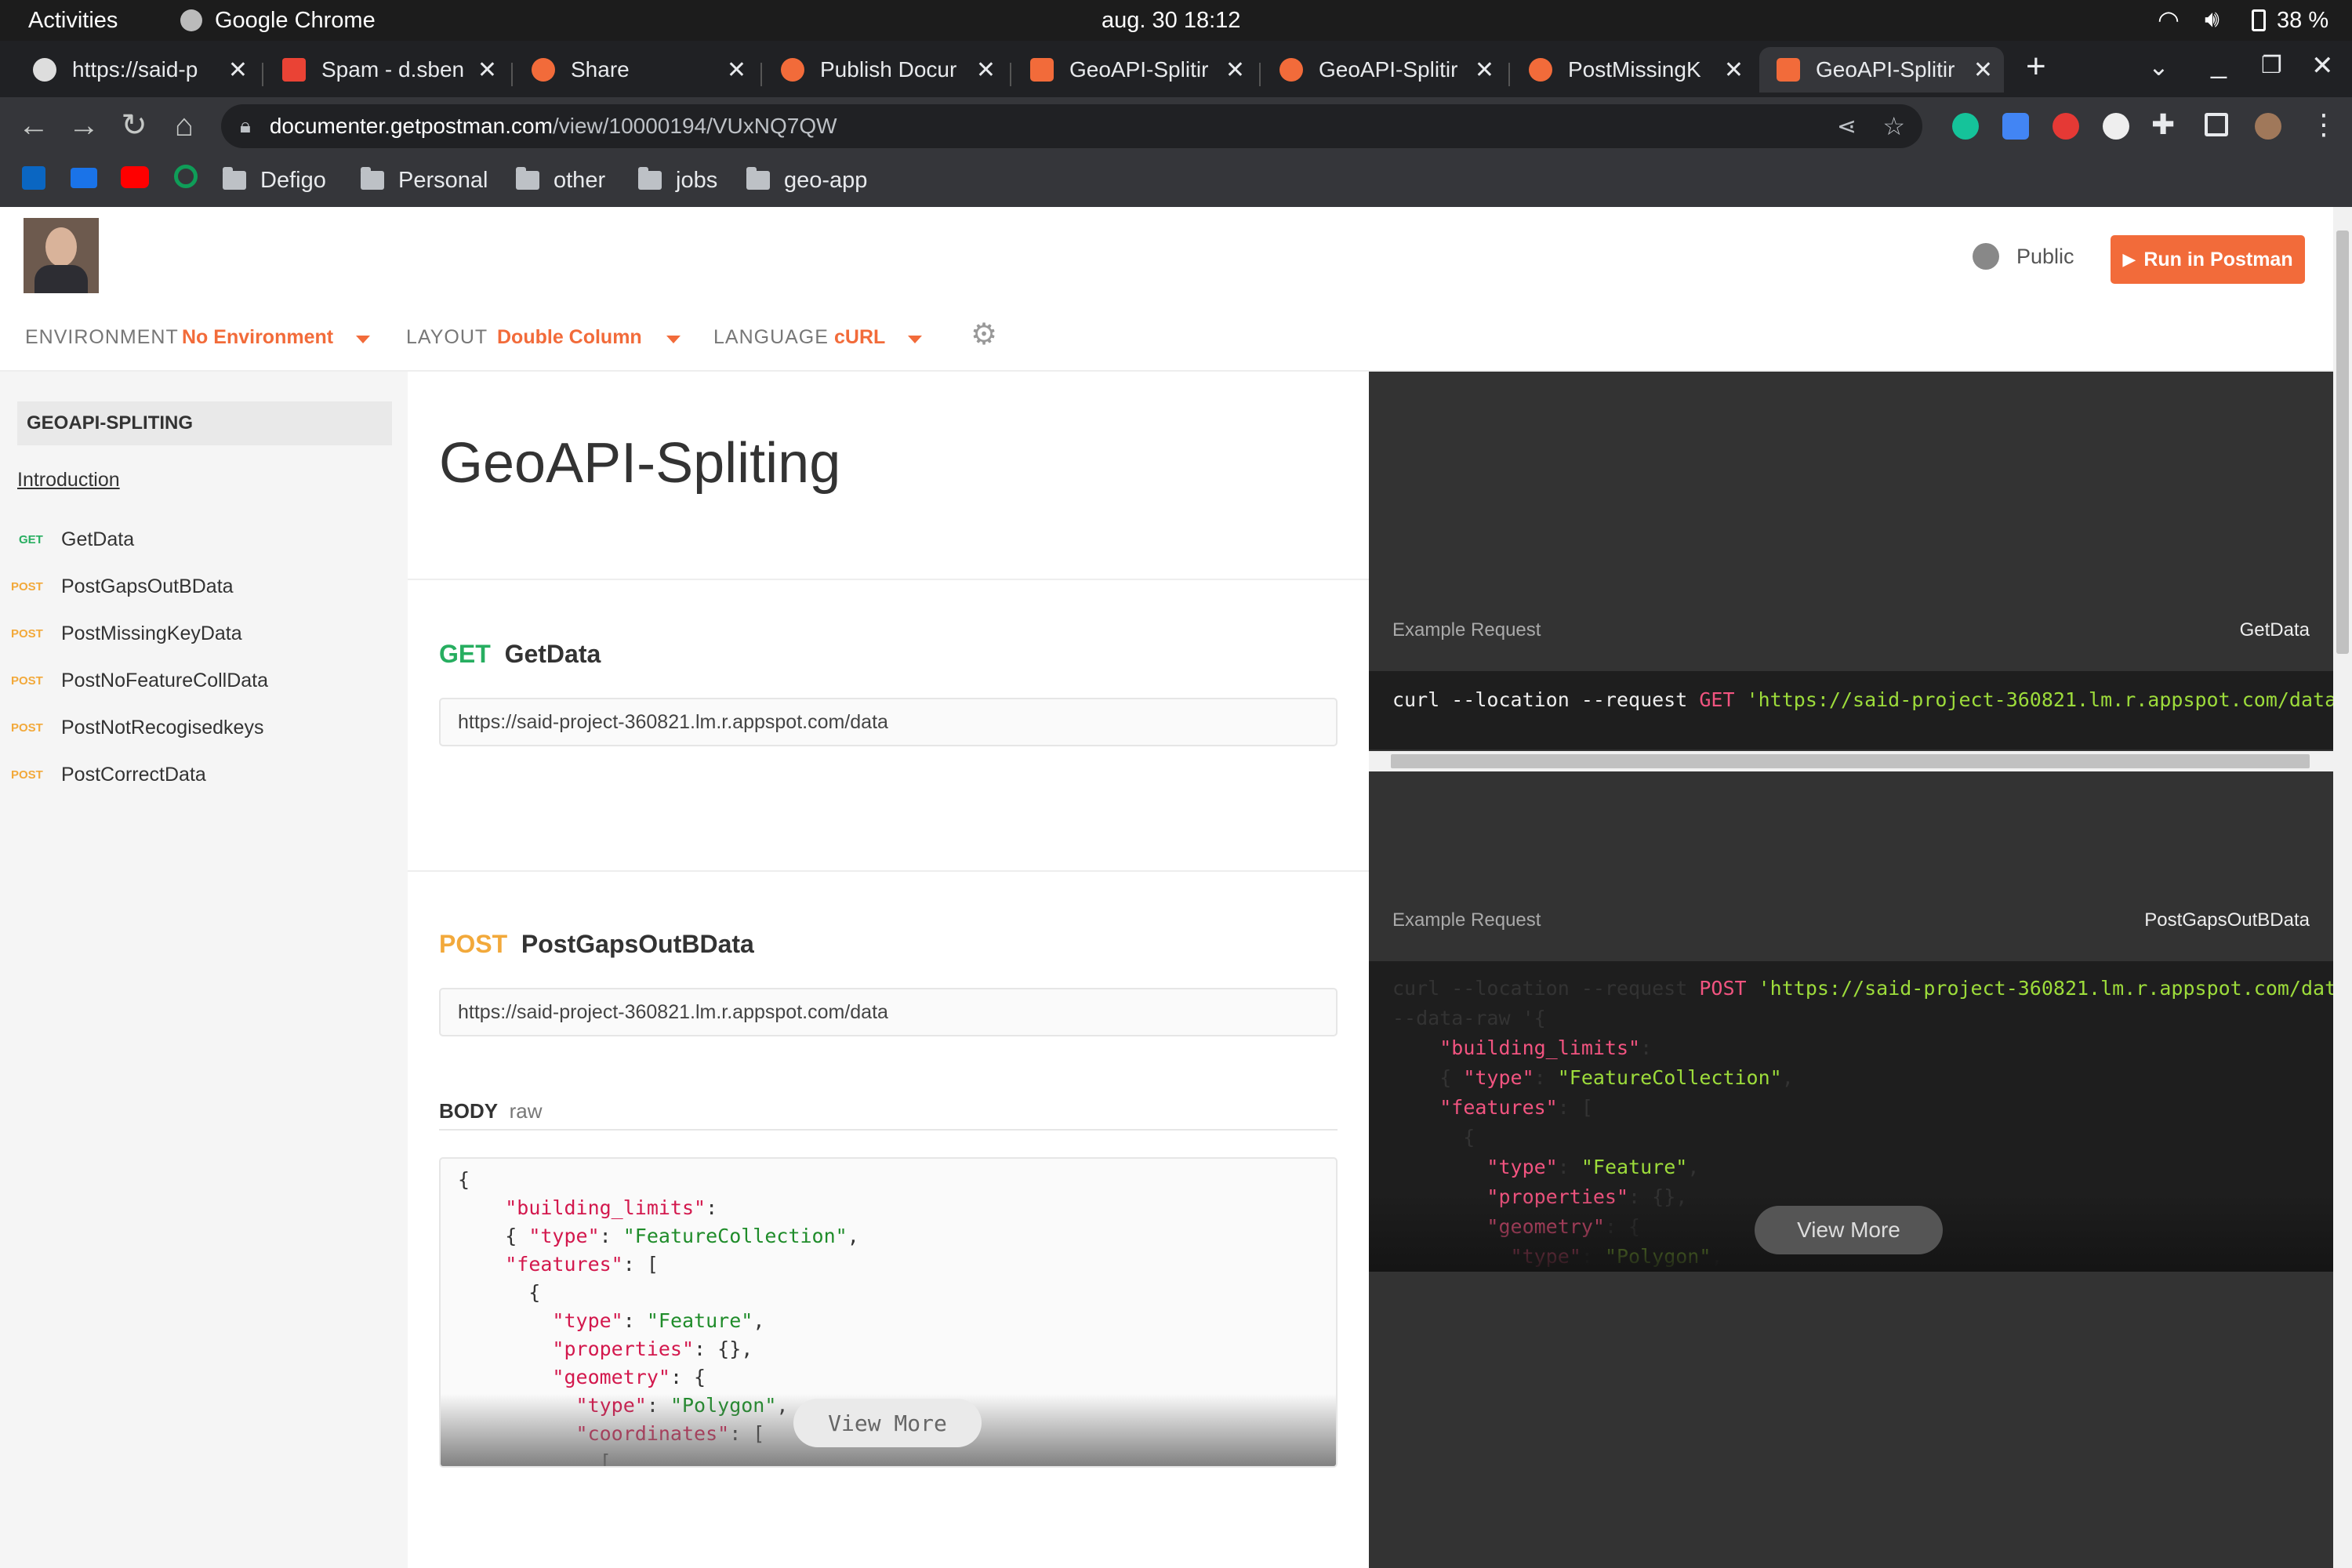  Describe the element at coordinates (151, 633) in the screenshot. I see `sidebar-item-label: PostMissingKeyData` at that location.